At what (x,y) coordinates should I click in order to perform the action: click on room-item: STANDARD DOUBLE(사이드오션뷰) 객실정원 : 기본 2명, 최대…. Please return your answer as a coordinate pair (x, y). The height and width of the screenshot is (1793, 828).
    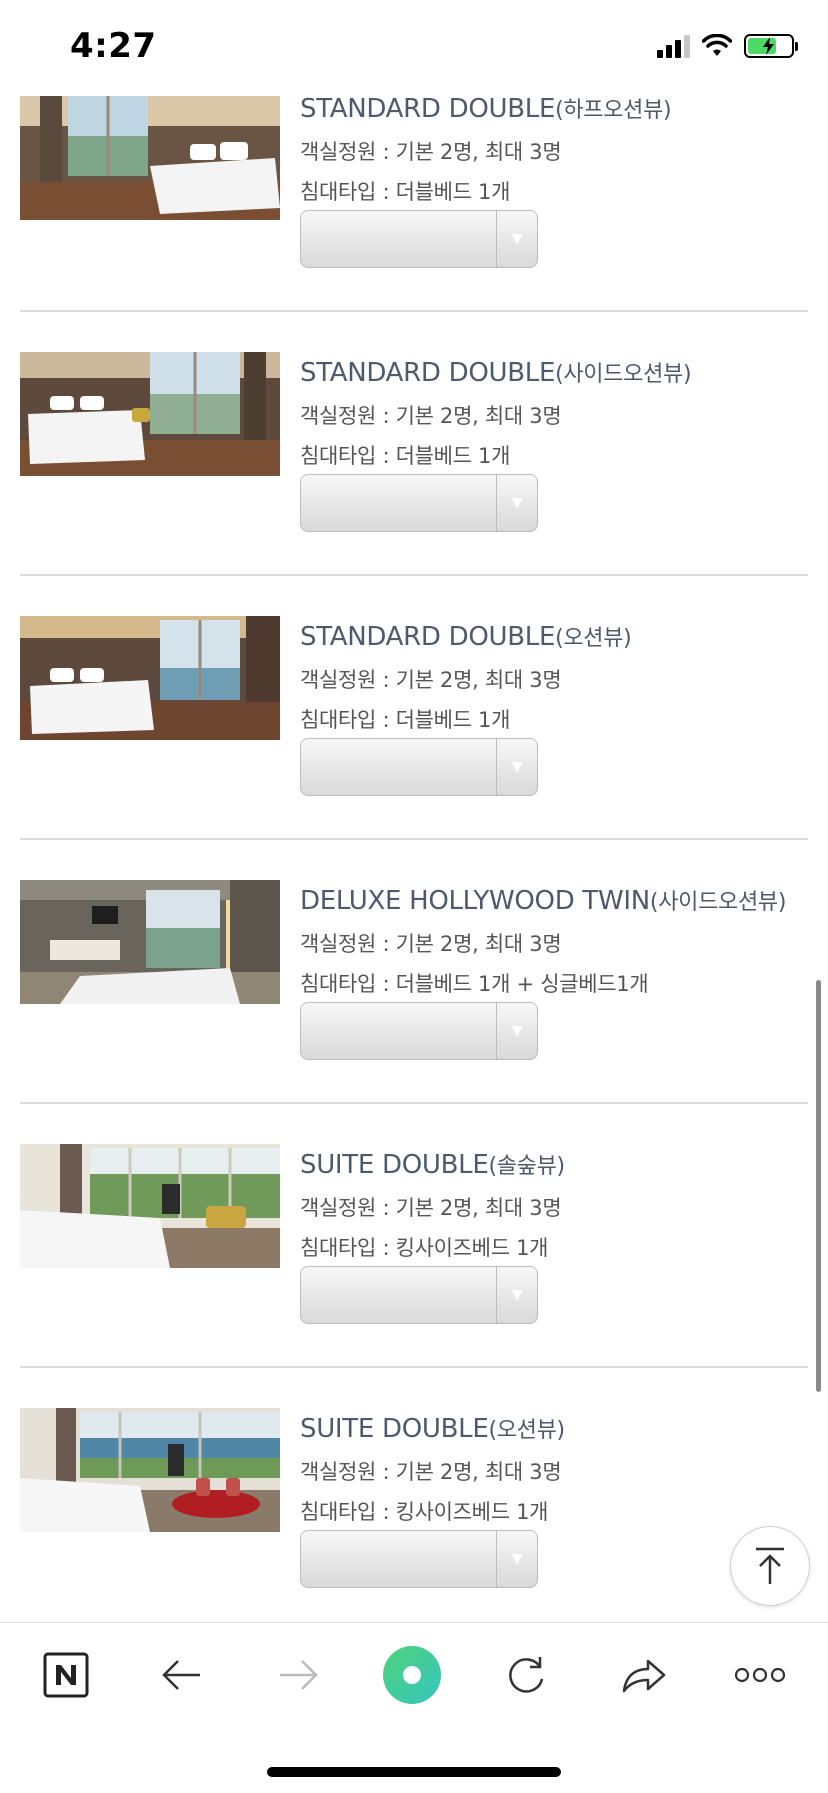
    Looking at the image, I should click on (414, 444).